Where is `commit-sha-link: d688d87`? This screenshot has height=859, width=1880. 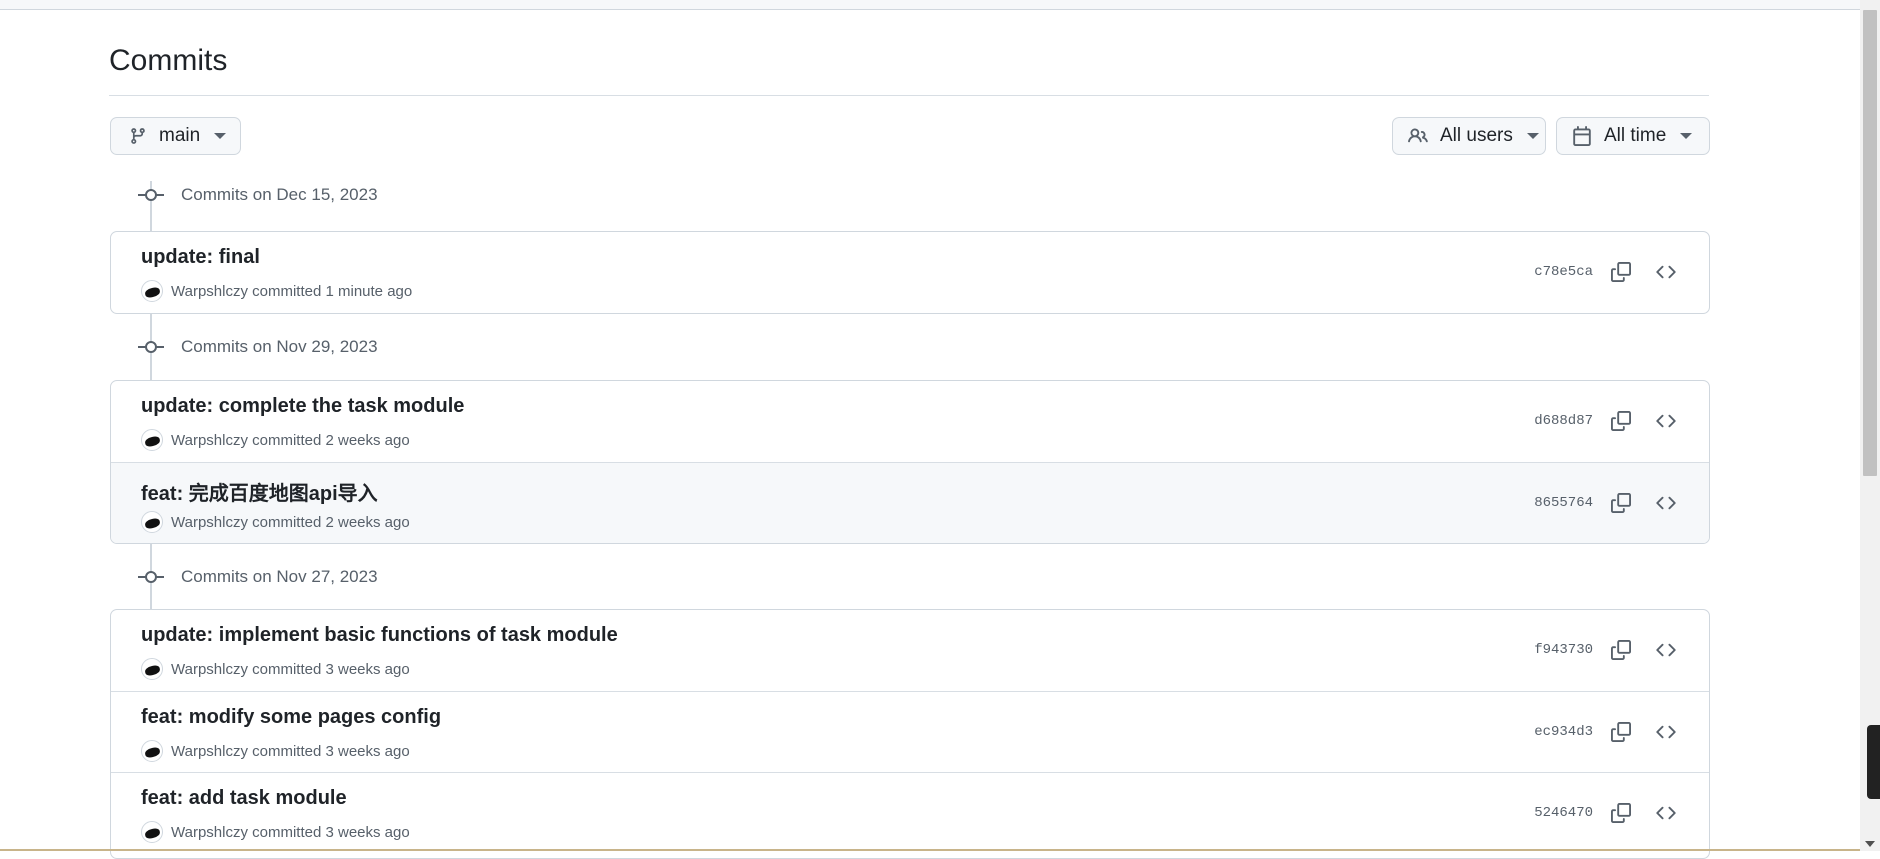
commit-sha-link: d688d87 is located at coordinates (1563, 420).